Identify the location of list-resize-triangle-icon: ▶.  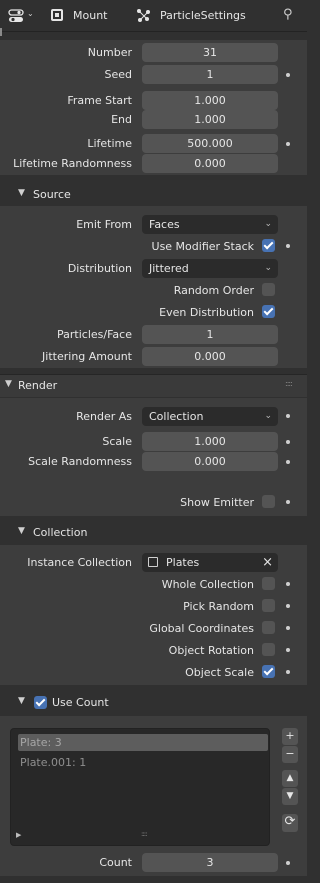
(18, 835).